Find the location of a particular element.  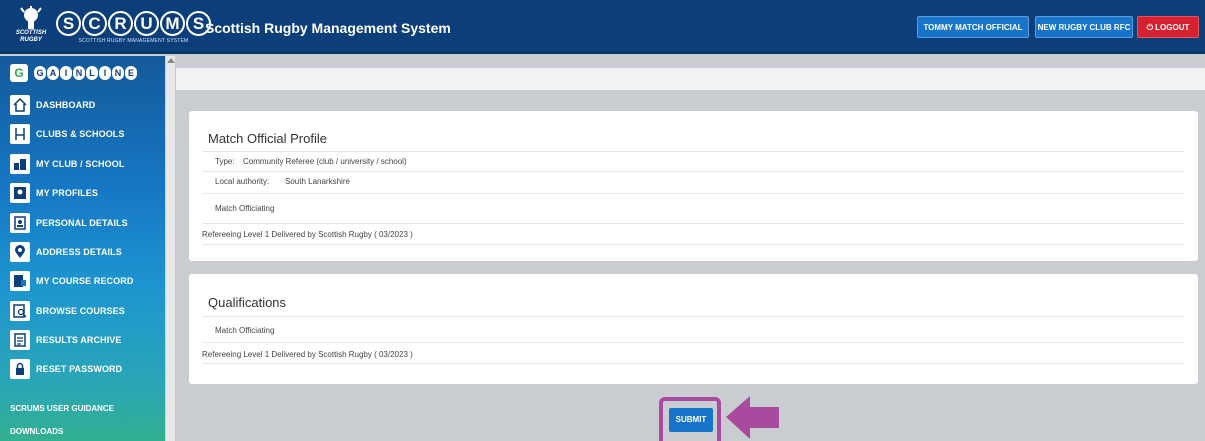

gainline-letter: E is located at coordinates (131, 73).